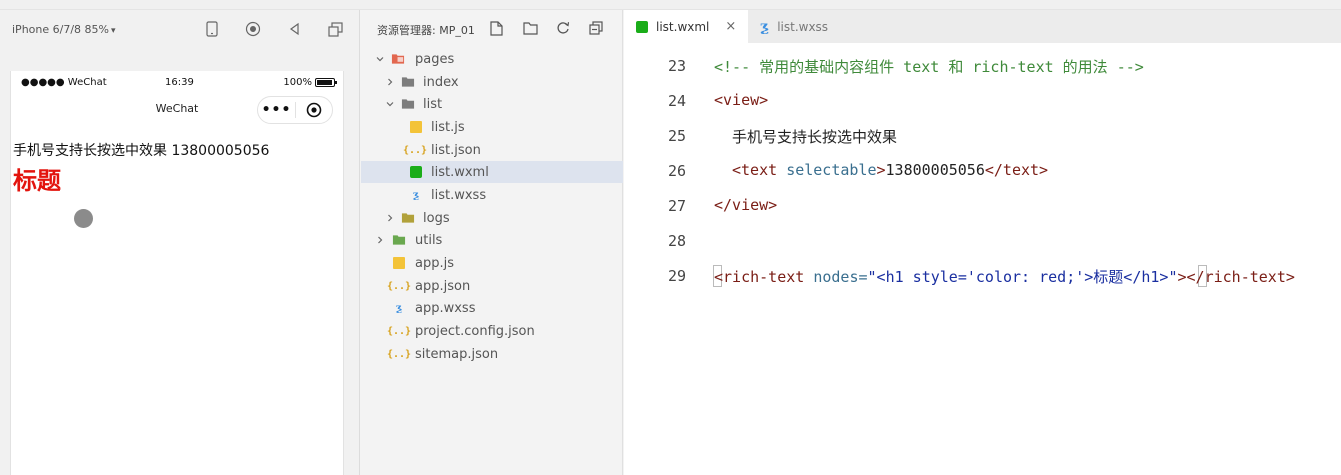 The image size is (1341, 475). I want to click on tree-item-utils: utils, so click(492, 240).